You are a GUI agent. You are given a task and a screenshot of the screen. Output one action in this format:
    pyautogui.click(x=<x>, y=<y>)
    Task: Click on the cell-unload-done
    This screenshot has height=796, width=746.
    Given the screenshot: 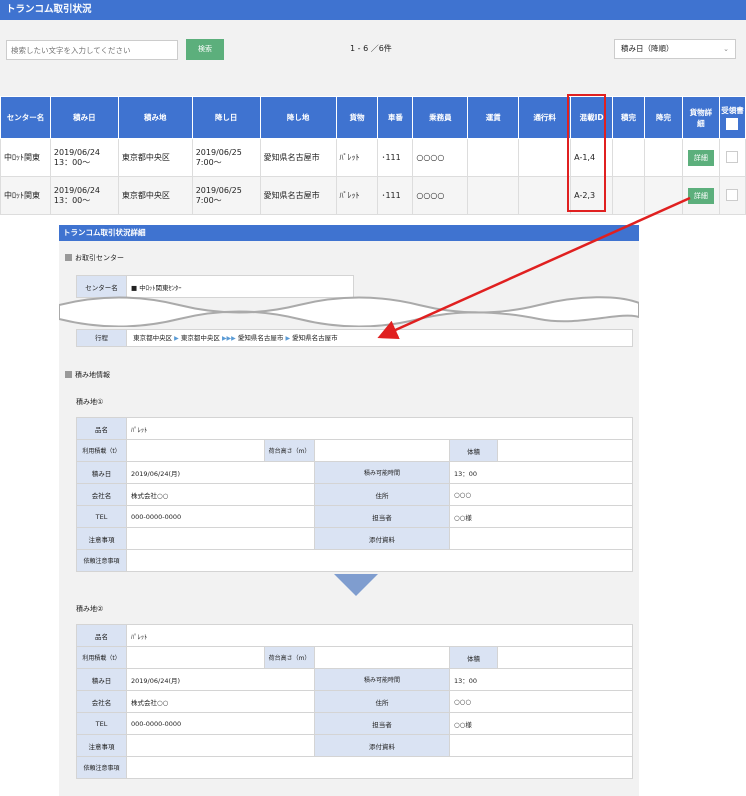 What is the action you would take?
    pyautogui.click(x=663, y=195)
    